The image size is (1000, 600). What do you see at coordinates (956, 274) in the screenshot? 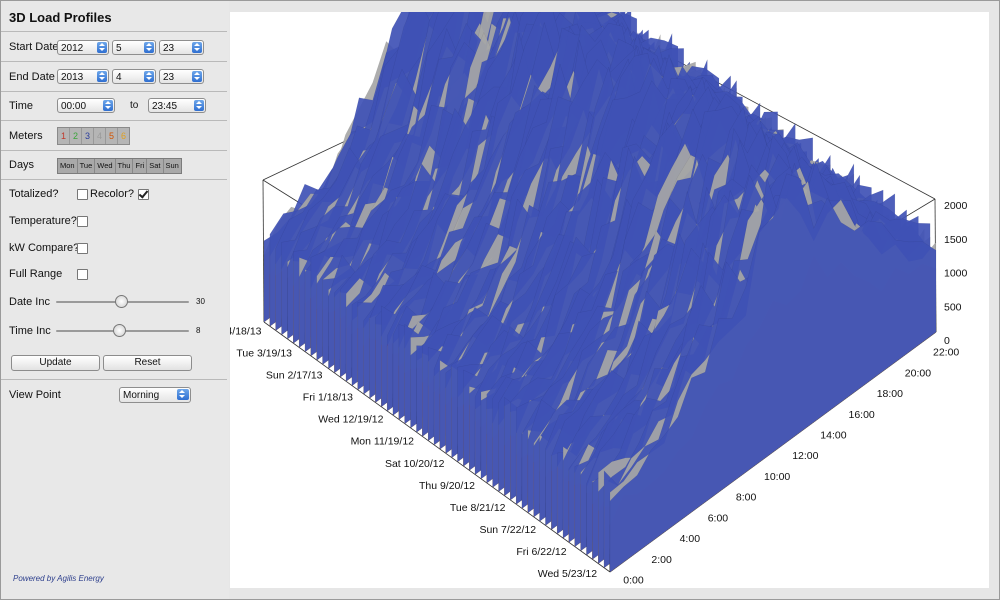
I see `kw-tick-label: 1000` at bounding box center [956, 274].